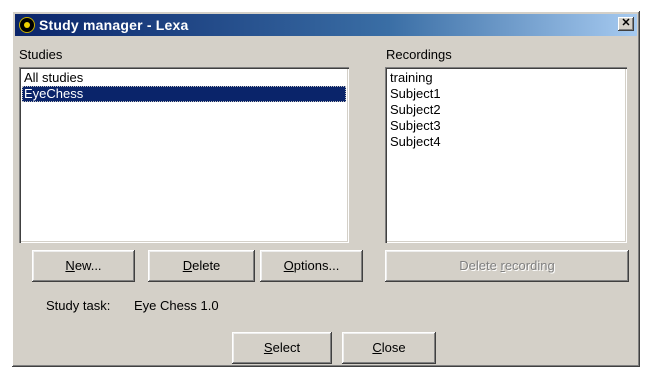 The height and width of the screenshot is (371, 645). I want to click on study-task-label: Study task:, so click(78, 305).